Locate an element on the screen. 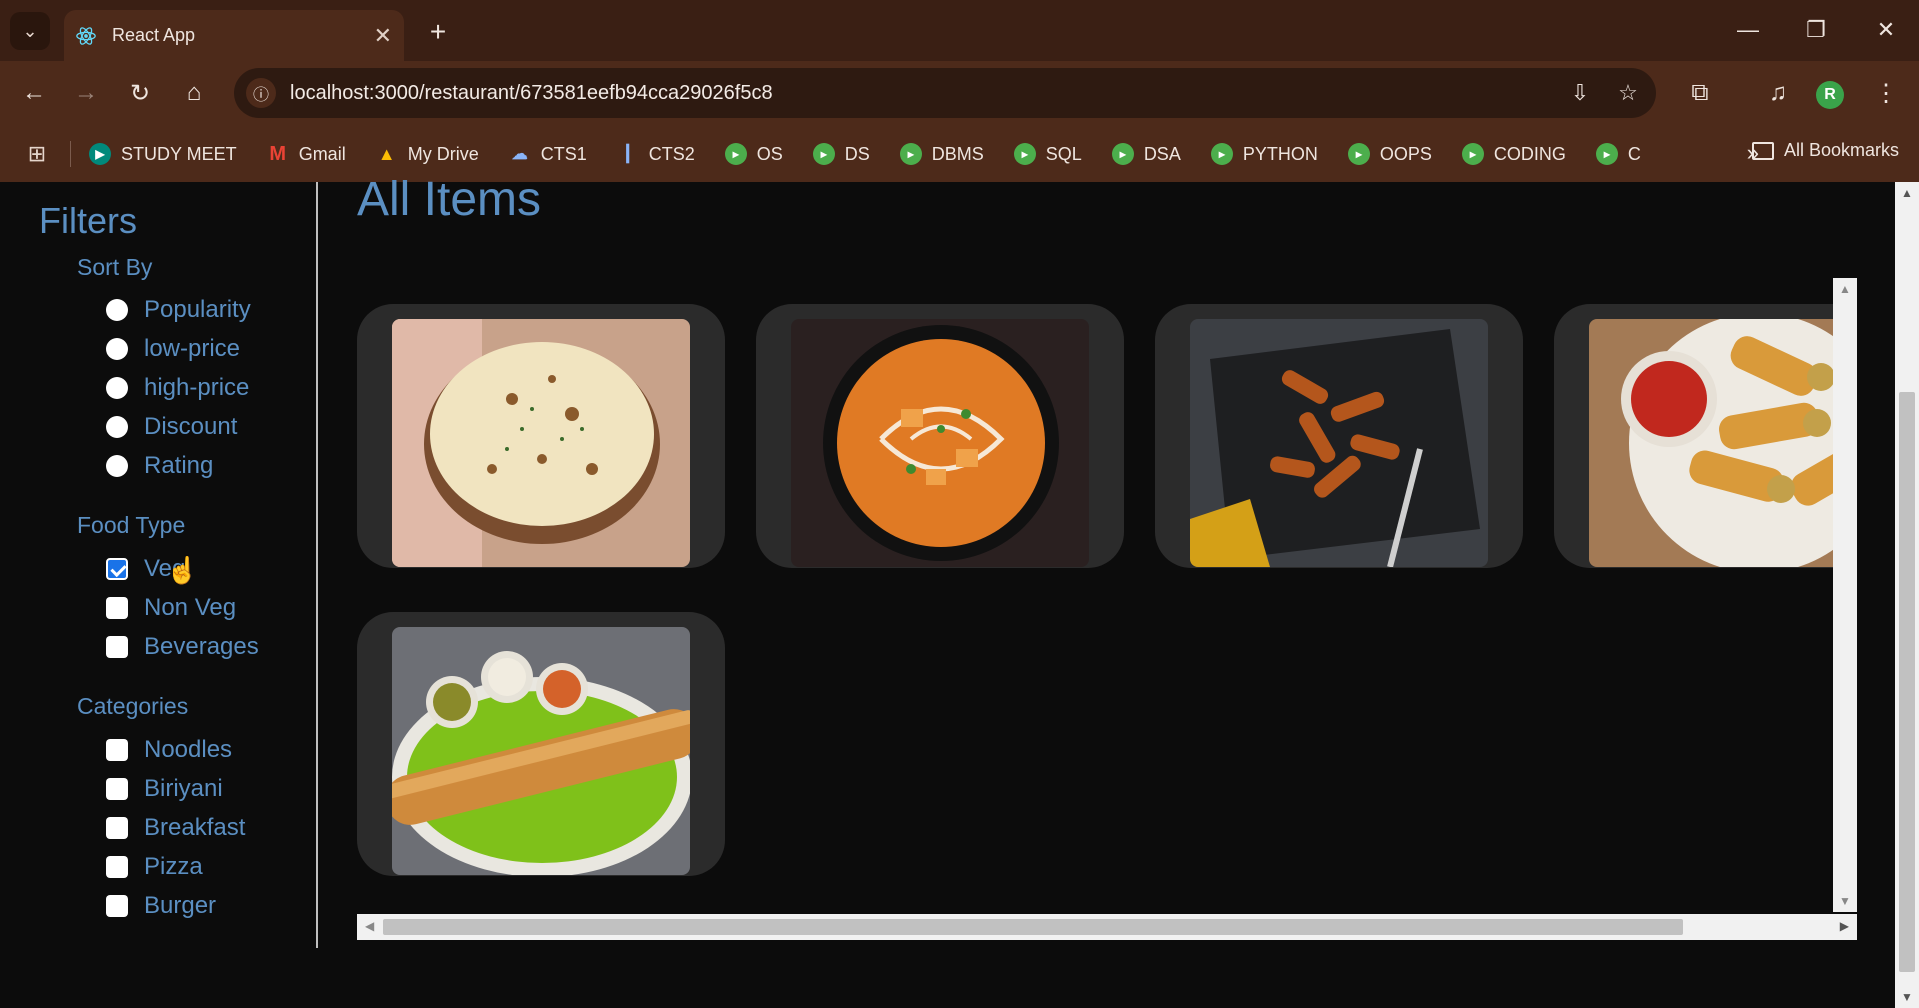 Image resolution: width=1919 pixels, height=1008 pixels. option-label: Pizza is located at coordinates (173, 866).